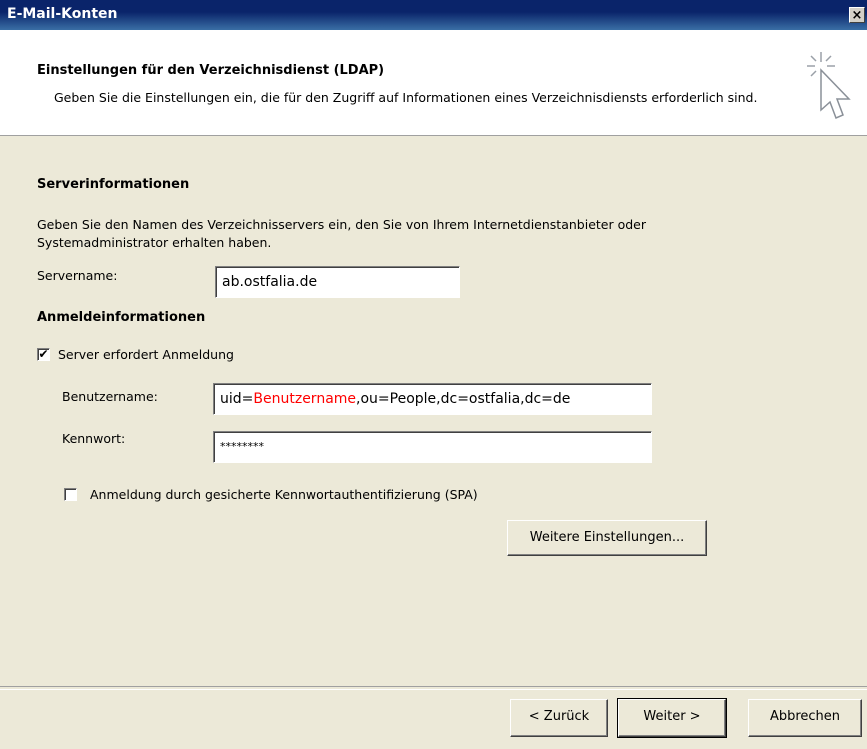 The image size is (867, 749). I want to click on close-icon: ×, so click(857, 15).